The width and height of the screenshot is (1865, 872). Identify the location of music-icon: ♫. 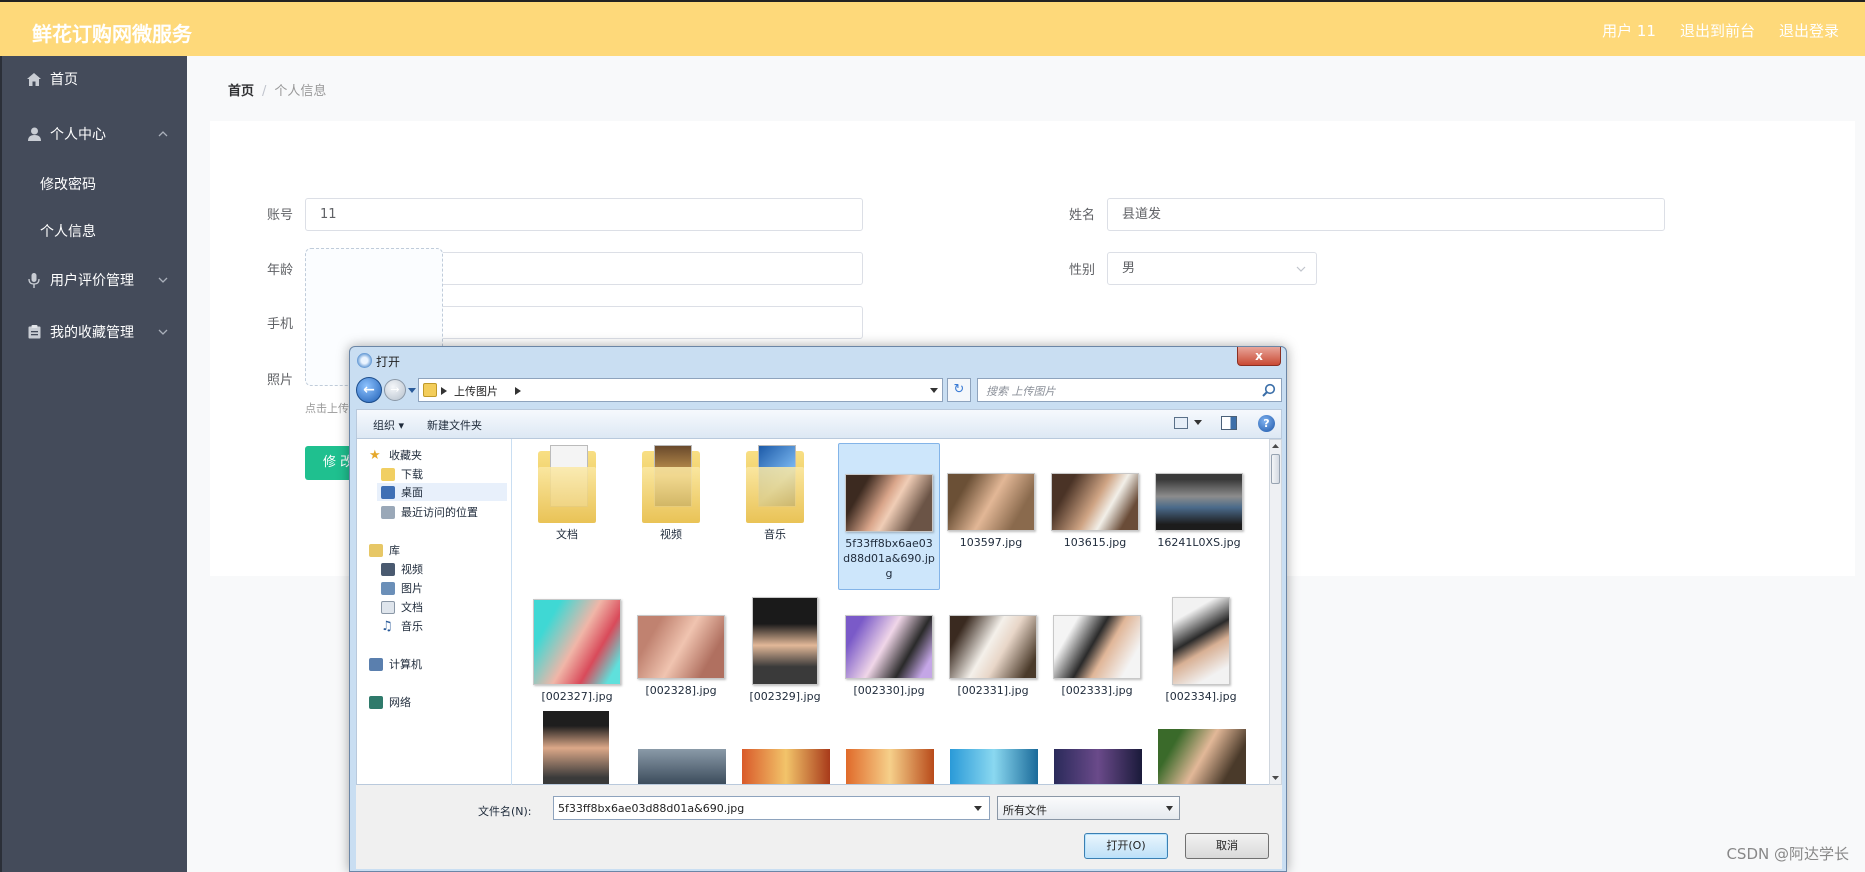
(387, 626).